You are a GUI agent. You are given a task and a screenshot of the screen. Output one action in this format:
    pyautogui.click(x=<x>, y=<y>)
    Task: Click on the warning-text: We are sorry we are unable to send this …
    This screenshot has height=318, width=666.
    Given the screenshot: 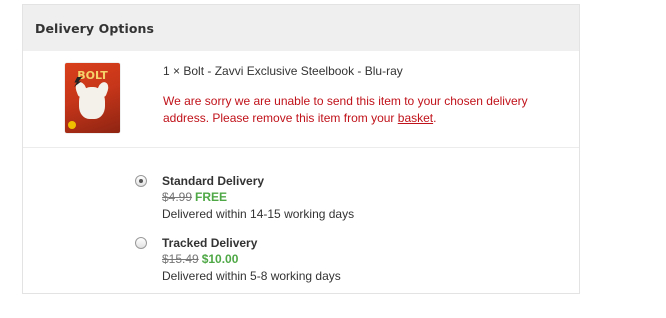 What is the action you would take?
    pyautogui.click(x=345, y=109)
    